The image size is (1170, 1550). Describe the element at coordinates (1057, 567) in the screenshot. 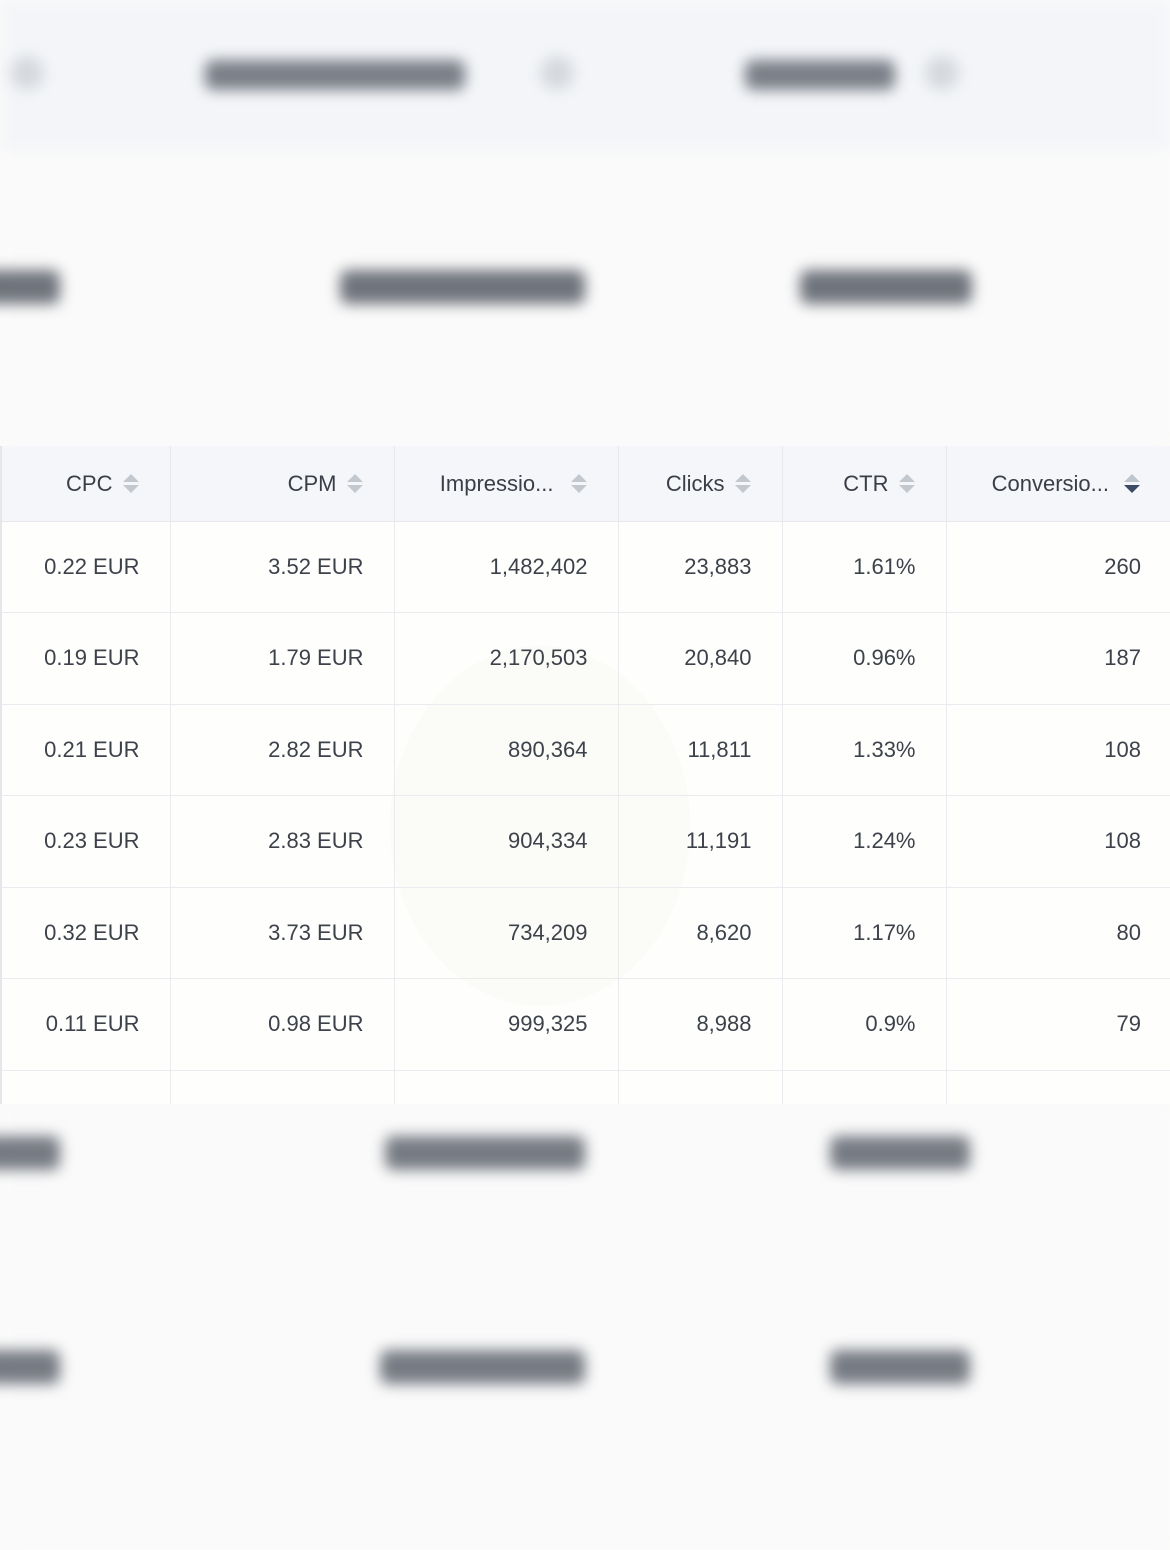

I see `cell-conversions: 260` at that location.